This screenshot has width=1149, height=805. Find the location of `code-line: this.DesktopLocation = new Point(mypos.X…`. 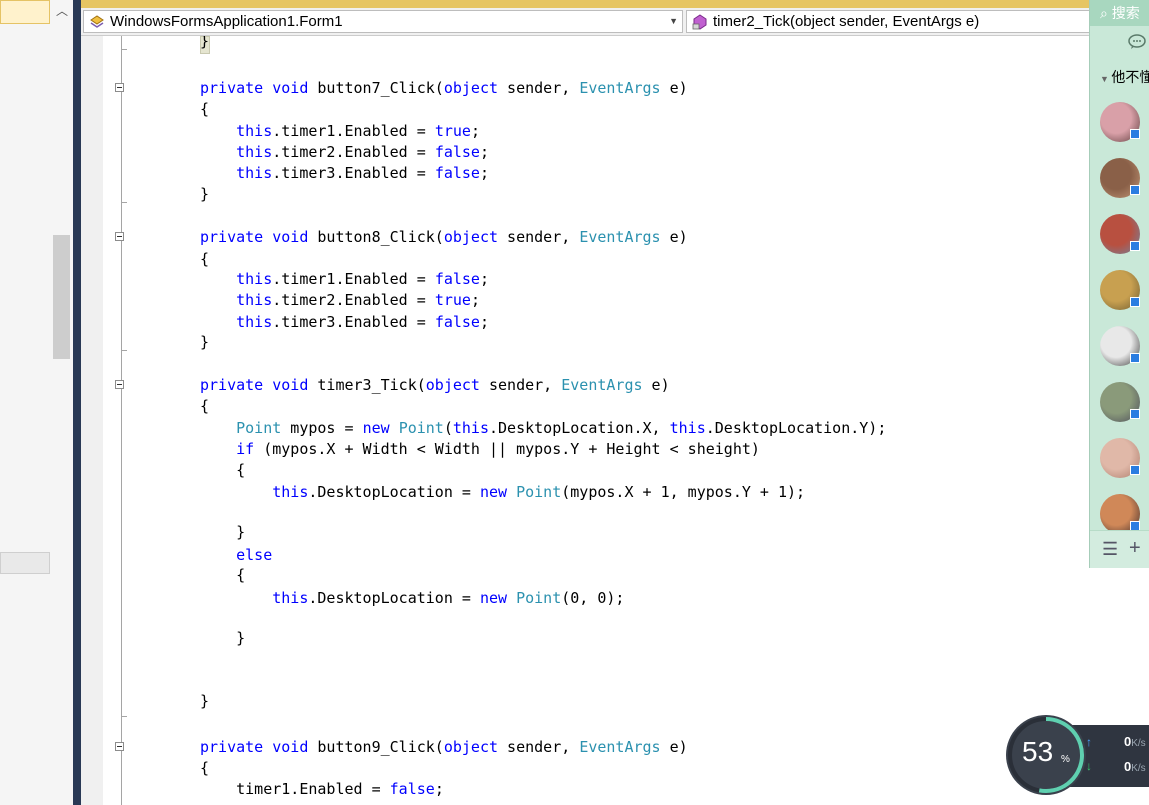

code-line: this.DesktopLocation = new Point(mypos.X… is located at coordinates (502, 492).